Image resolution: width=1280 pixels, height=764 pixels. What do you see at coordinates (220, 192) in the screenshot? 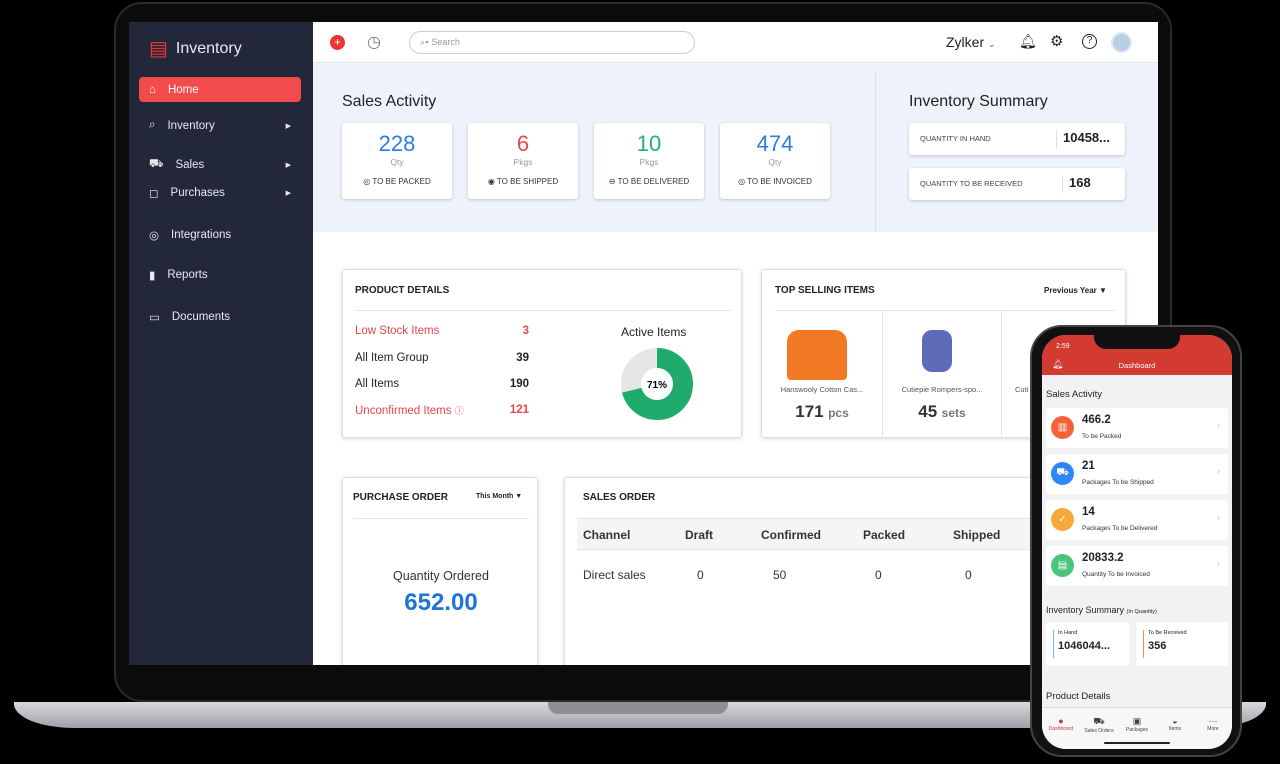
I see `sidebar-item-purchases: ◻ Purchases ▶` at bounding box center [220, 192].